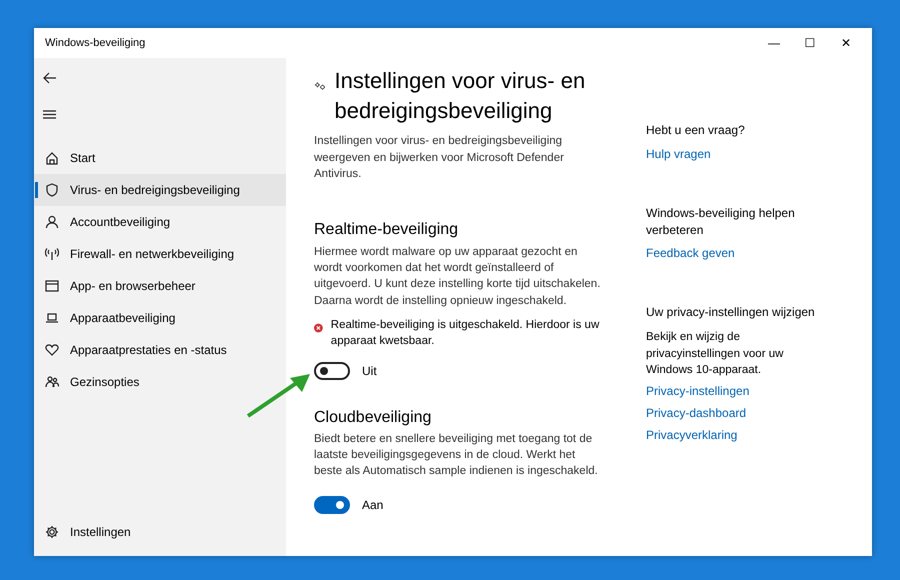 This screenshot has height=580, width=900. What do you see at coordinates (846, 43) in the screenshot?
I see `close-button: ✕` at bounding box center [846, 43].